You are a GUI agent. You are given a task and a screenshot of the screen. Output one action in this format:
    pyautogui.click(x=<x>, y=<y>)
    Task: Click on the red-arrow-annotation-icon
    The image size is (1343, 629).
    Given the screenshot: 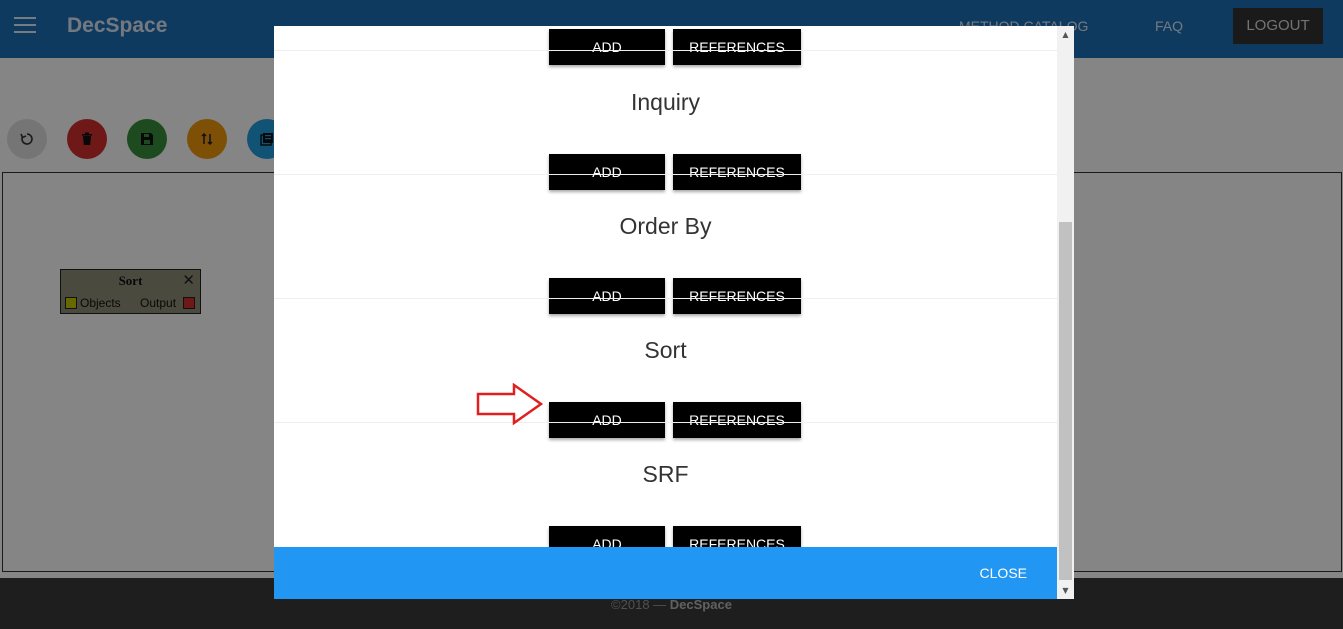 What is the action you would take?
    pyautogui.click(x=510, y=404)
    